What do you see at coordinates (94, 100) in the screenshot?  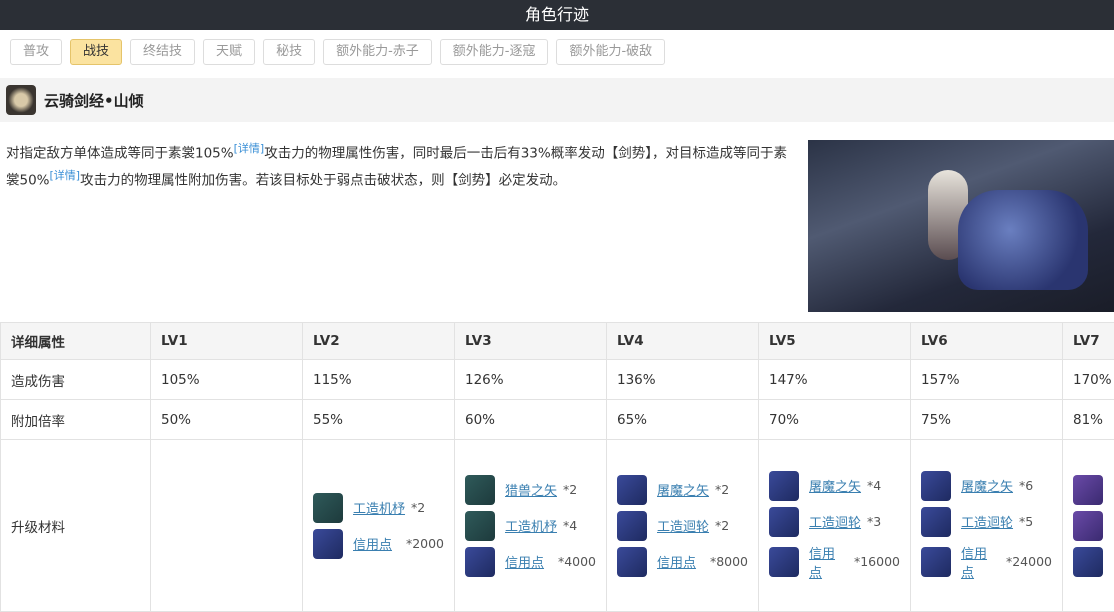 I see `skill-name: 云骑剑经•山倾` at bounding box center [94, 100].